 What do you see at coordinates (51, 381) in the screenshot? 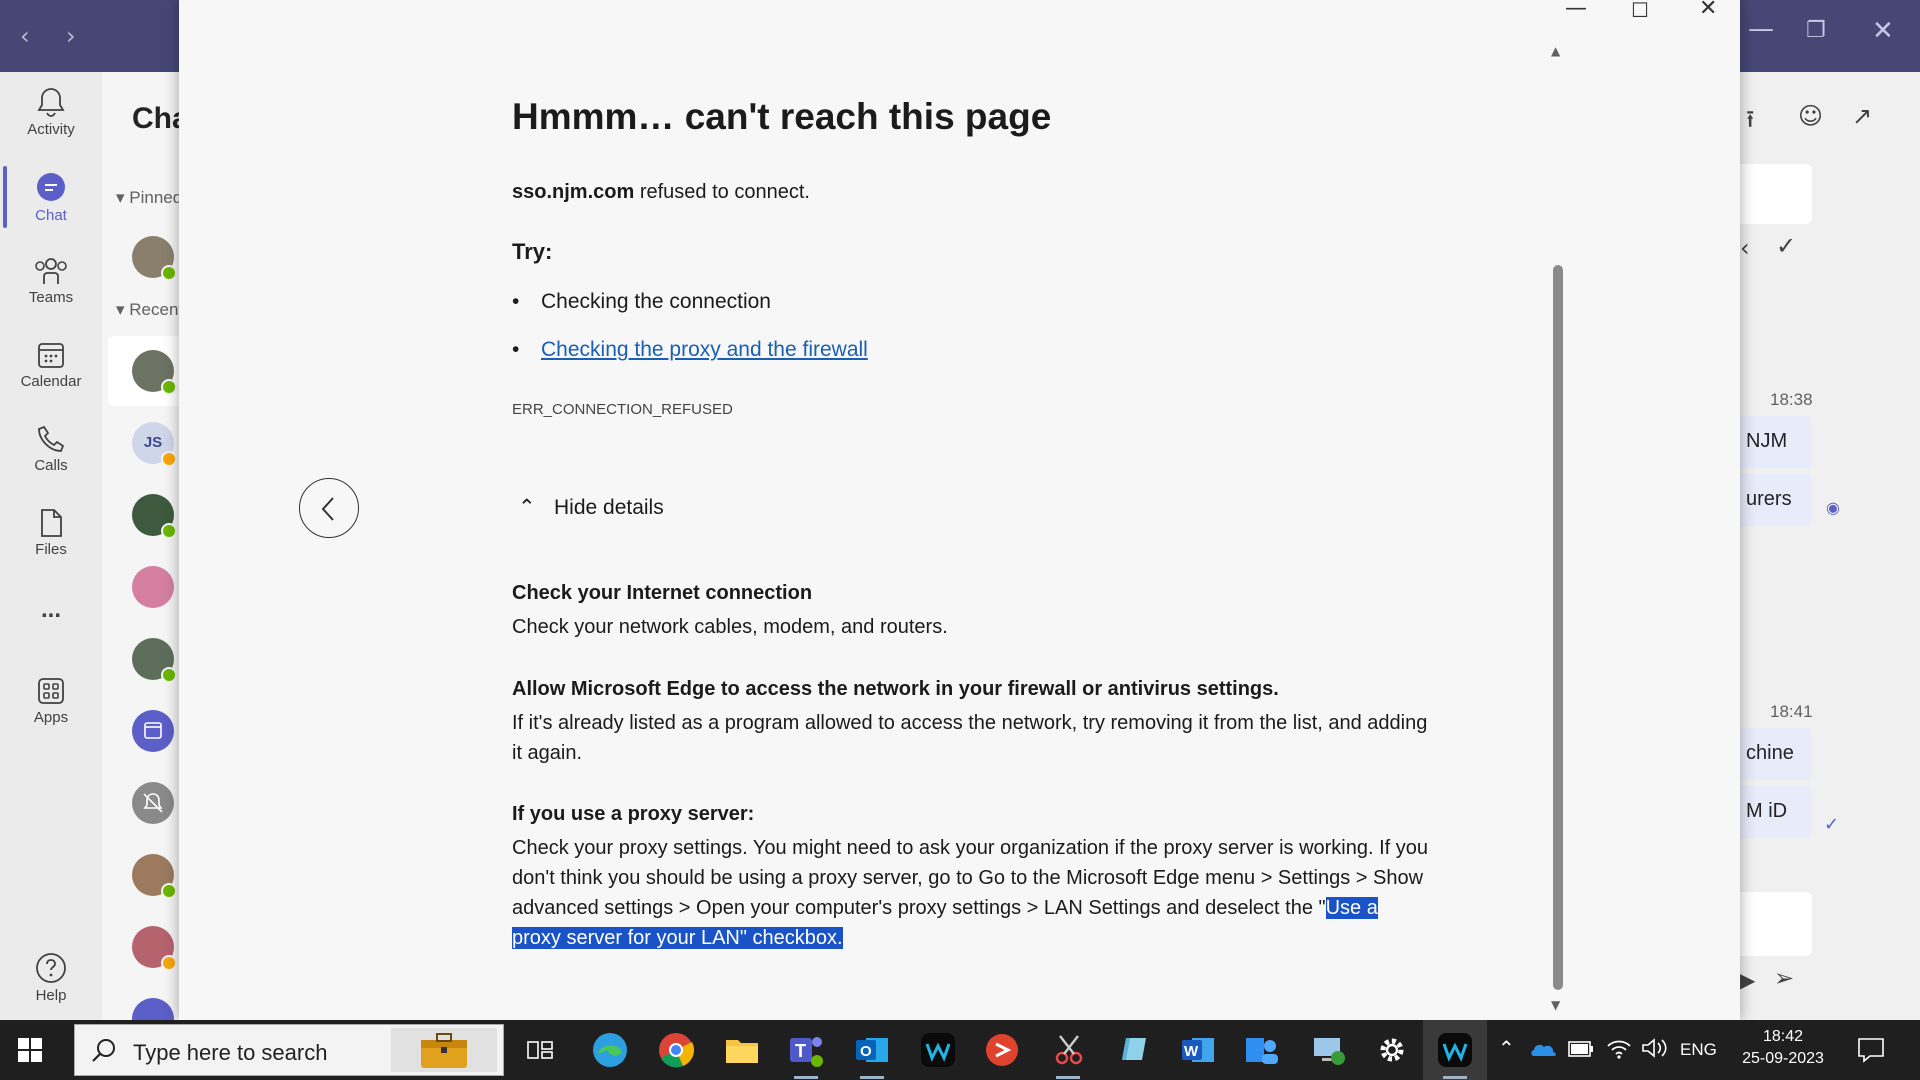
I see `rail-calendar-label: Calendar` at bounding box center [51, 381].